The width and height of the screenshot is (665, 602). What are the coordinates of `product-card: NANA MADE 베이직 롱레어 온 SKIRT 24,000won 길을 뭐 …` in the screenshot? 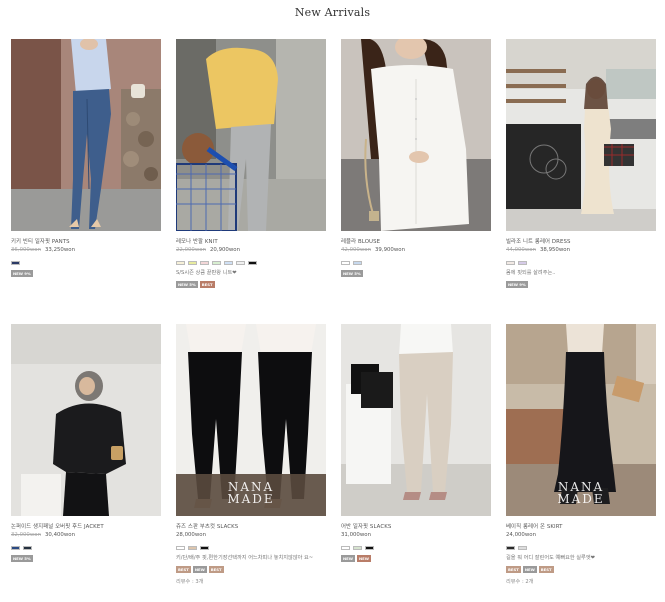 It's located at (581, 454).